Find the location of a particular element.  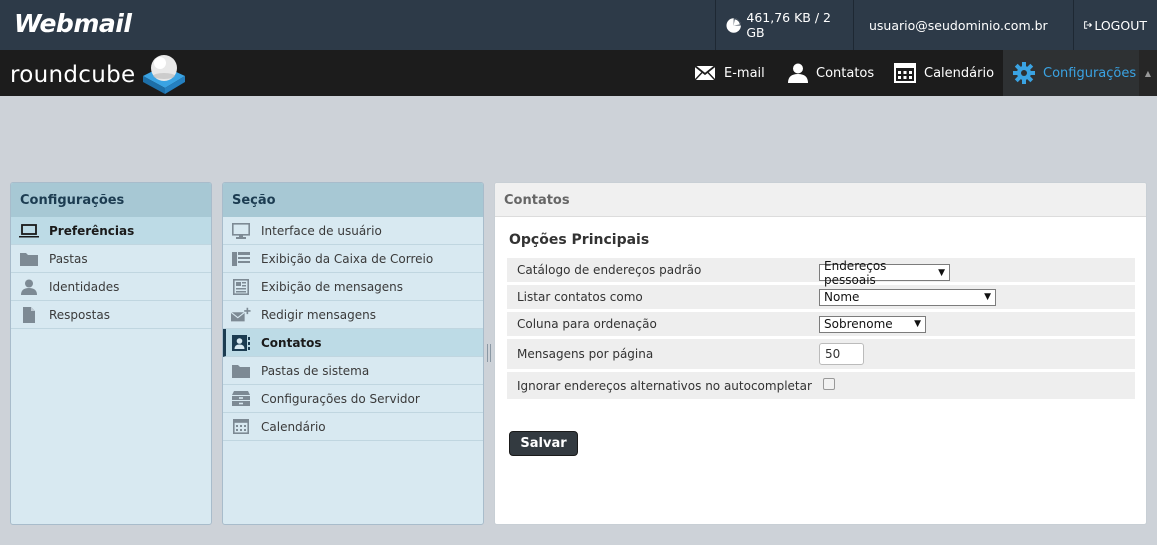

section-item-mailbox-view: Exibição da Caixa de Correio is located at coordinates (353, 259).